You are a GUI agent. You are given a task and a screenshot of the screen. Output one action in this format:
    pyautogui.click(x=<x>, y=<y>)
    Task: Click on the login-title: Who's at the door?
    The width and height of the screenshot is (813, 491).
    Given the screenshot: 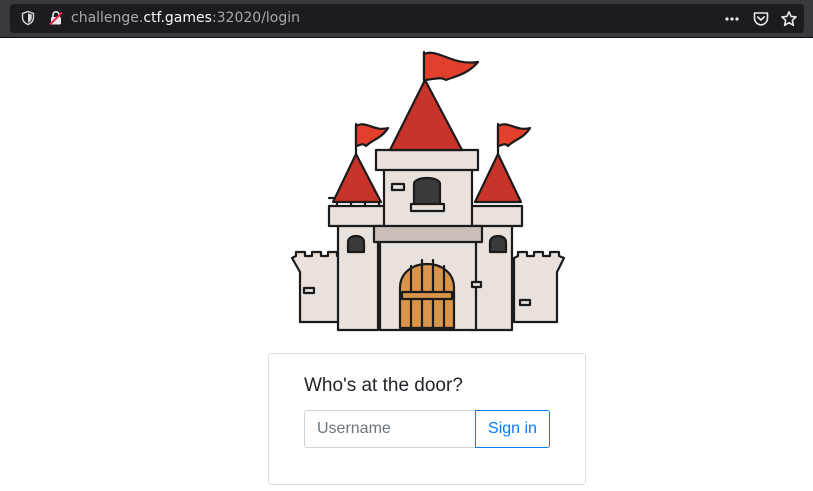 What is the action you would take?
    pyautogui.click(x=383, y=385)
    